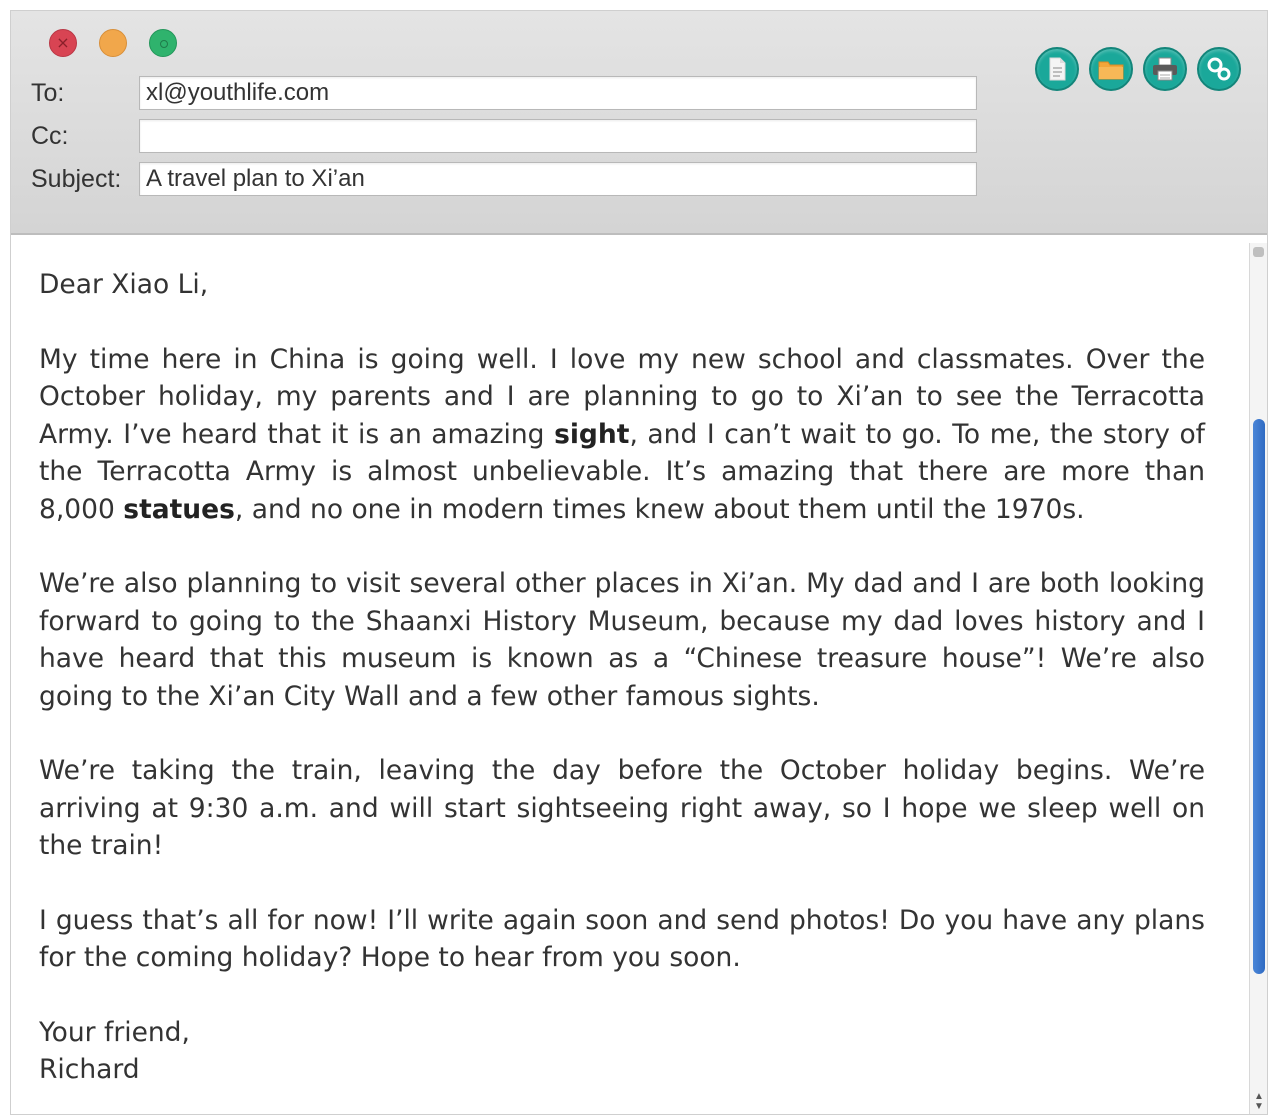 The width and height of the screenshot is (1270, 1117). I want to click on cc-row: Cc:, so click(504, 136).